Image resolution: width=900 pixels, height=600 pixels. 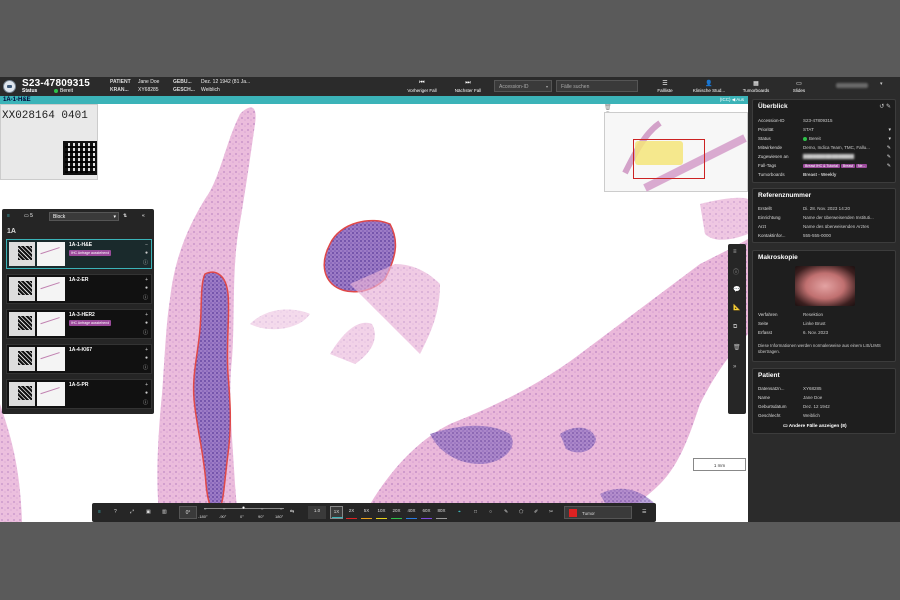 What do you see at coordinates (9, 86) in the screenshot?
I see `app-logo-icon` at bounding box center [9, 86].